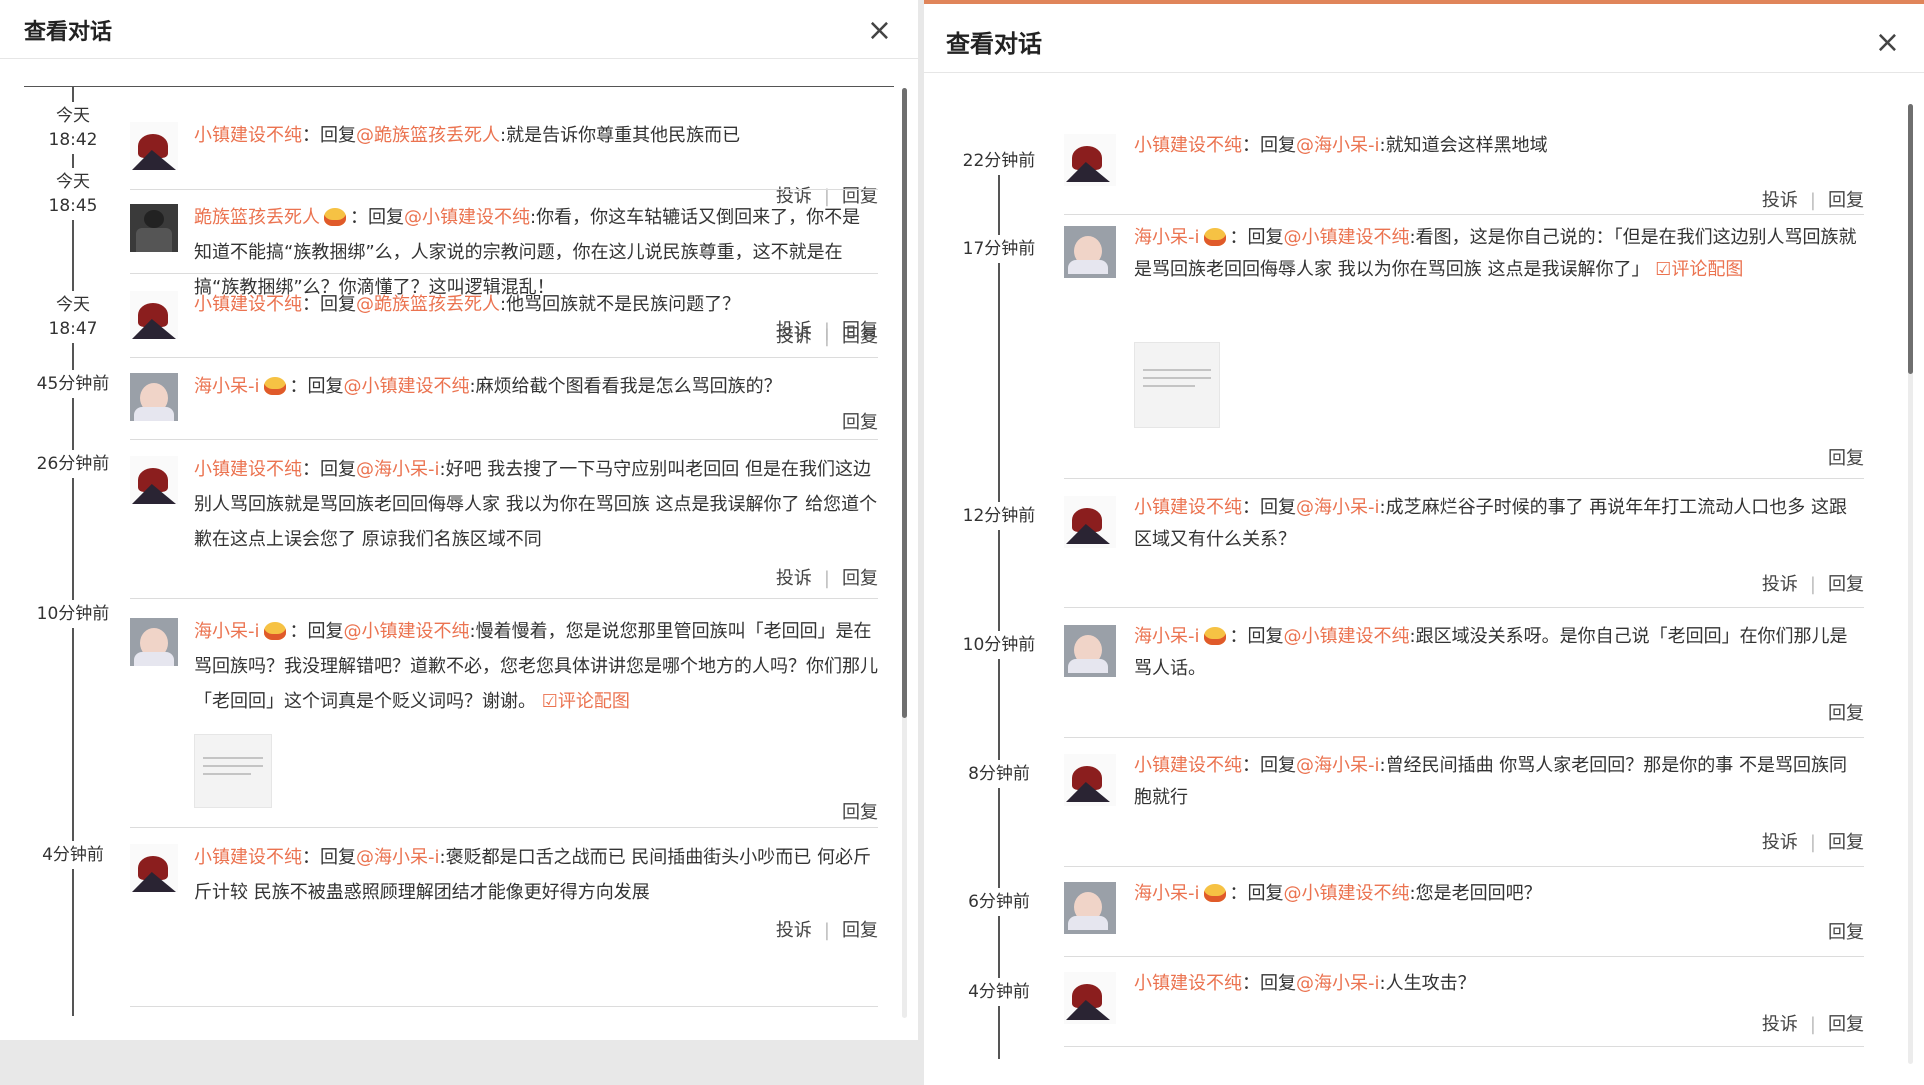  Describe the element at coordinates (1464, 1012) in the screenshot. I see `comment-item: 小镇建设不纯：回复@海小呆-i:人生攻击？ 投诉 | 回复` at that location.